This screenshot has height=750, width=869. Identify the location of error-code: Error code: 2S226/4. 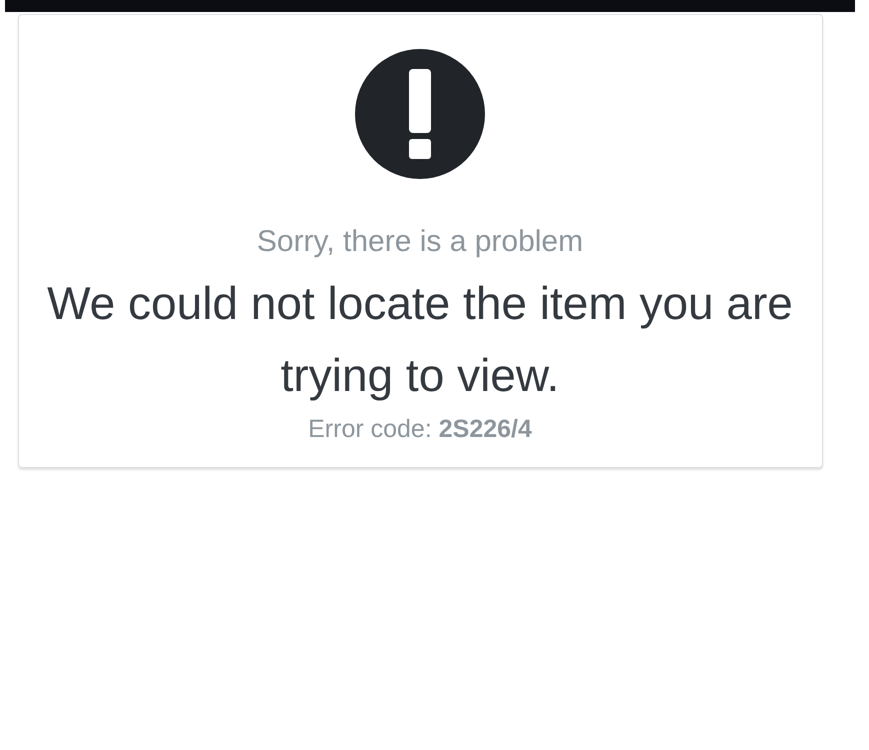
(420, 429).